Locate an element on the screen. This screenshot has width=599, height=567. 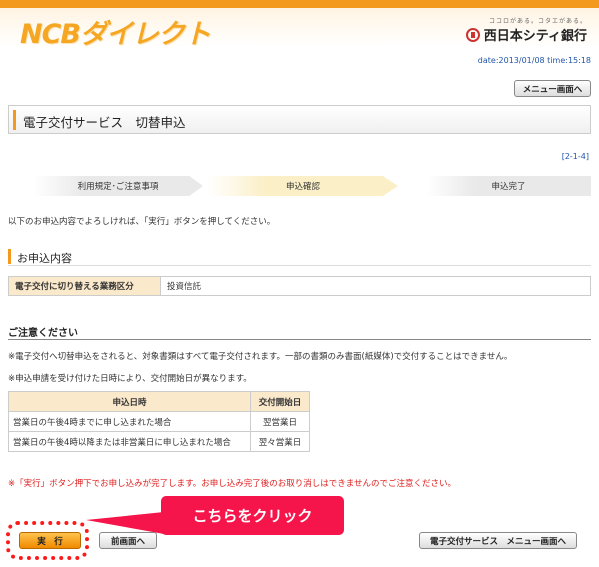
click-here-callout: こちらをクリック is located at coordinates (252, 515).